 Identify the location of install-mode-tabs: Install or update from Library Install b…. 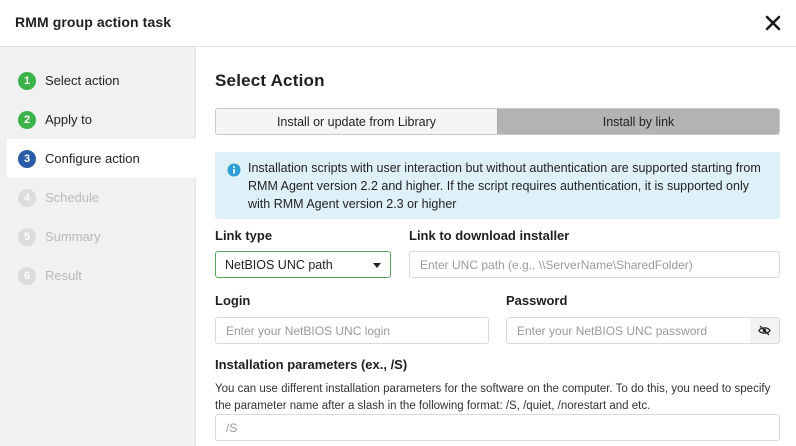
(497, 121).